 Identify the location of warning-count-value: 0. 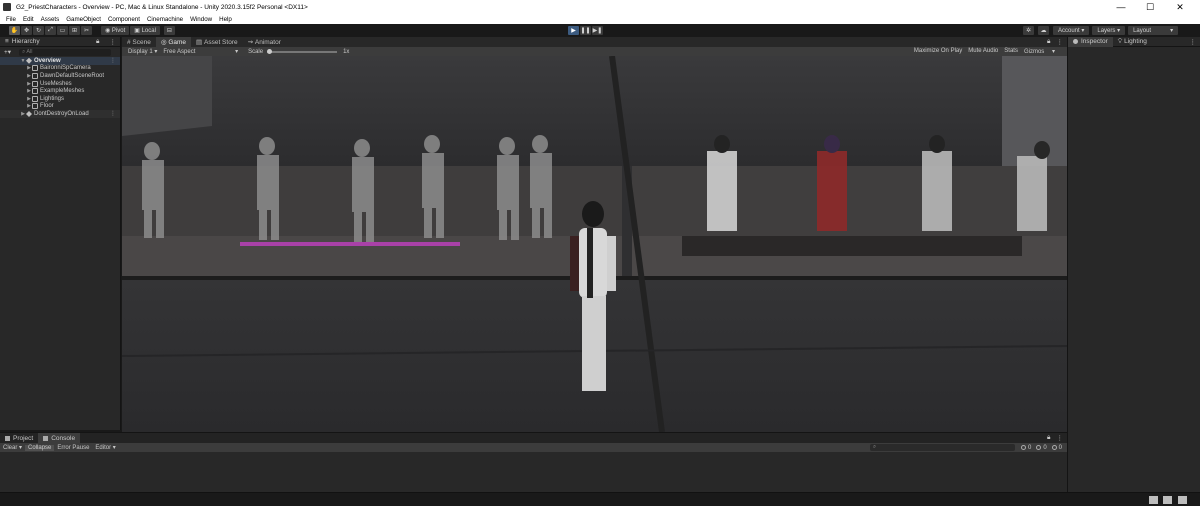
(1045, 447).